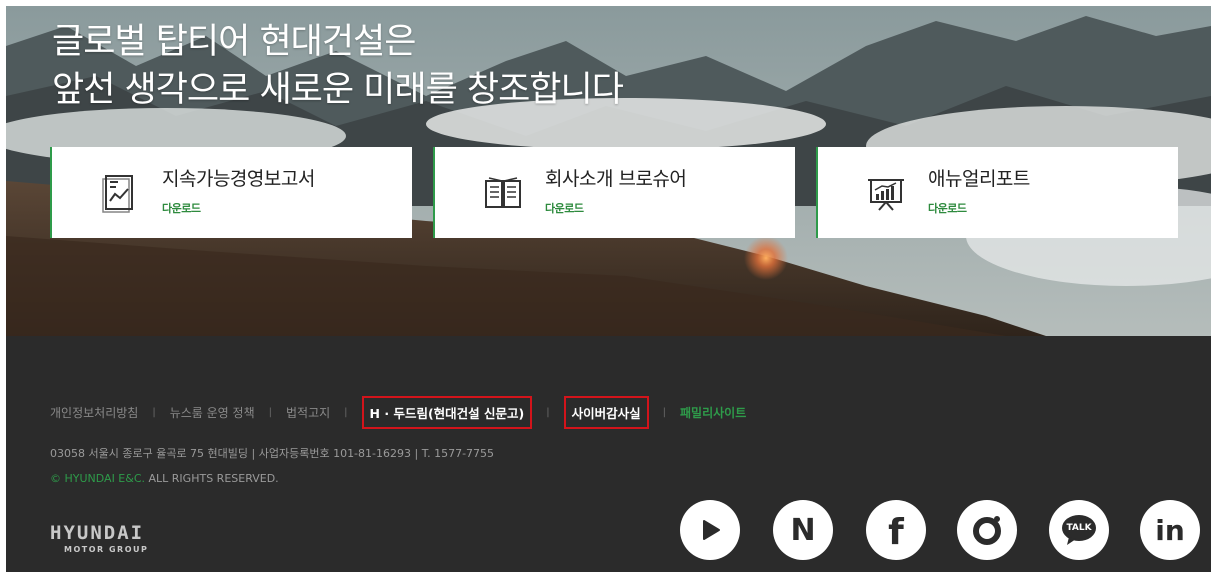  I want to click on card-company-brochure: 회사소개 브로슈어 다운로드, so click(614, 192).